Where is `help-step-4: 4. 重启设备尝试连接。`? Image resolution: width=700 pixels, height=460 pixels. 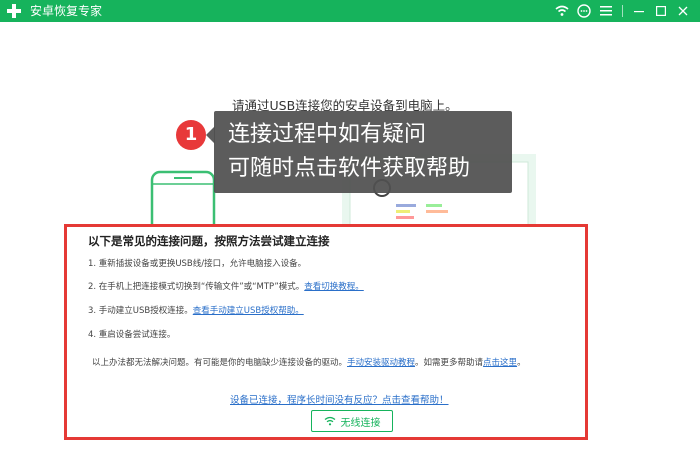
help-step-4: 4. 重启设备尝试连接。 is located at coordinates (131, 334).